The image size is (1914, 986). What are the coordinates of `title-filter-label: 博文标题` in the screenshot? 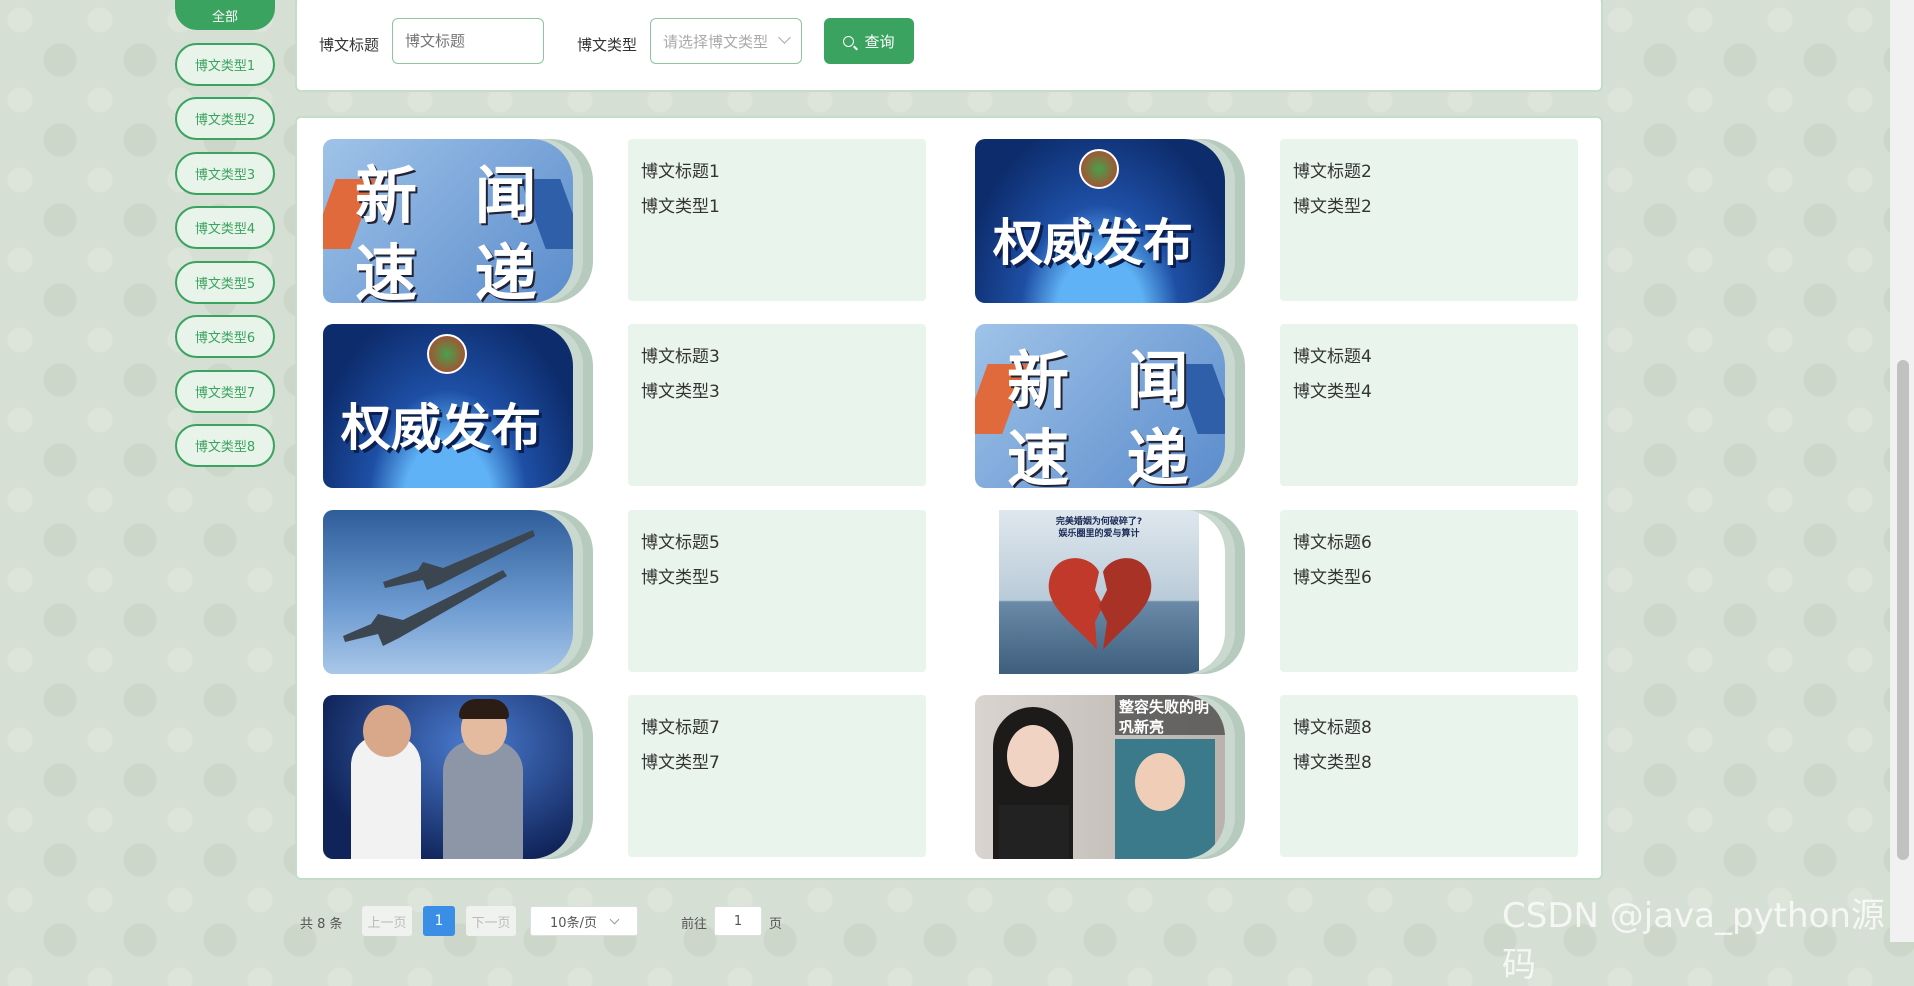 It's located at (349, 45).